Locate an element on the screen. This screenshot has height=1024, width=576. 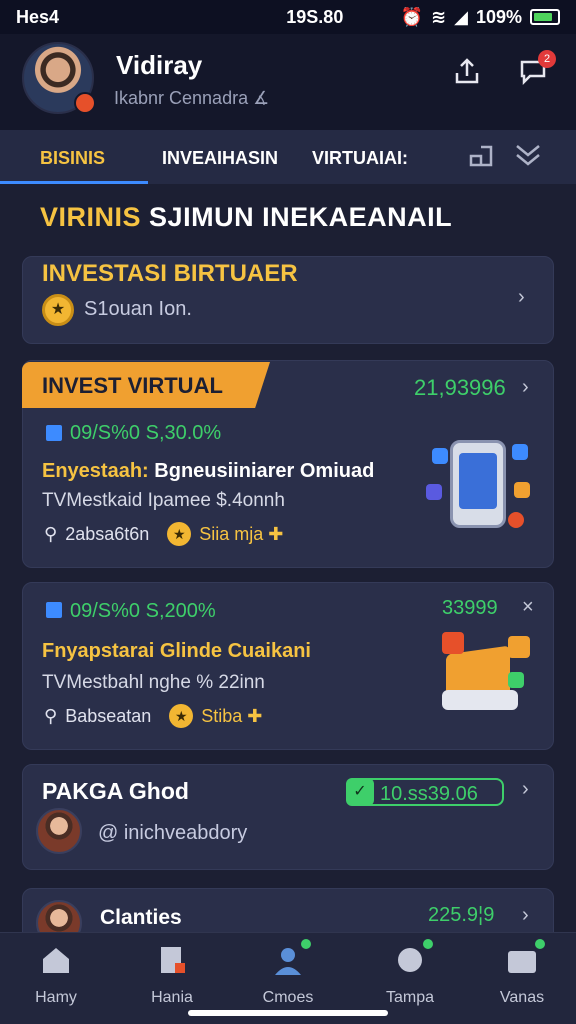
section-title-white: SJIMUN INEKAEANAIL is located at coordinates (301, 217).